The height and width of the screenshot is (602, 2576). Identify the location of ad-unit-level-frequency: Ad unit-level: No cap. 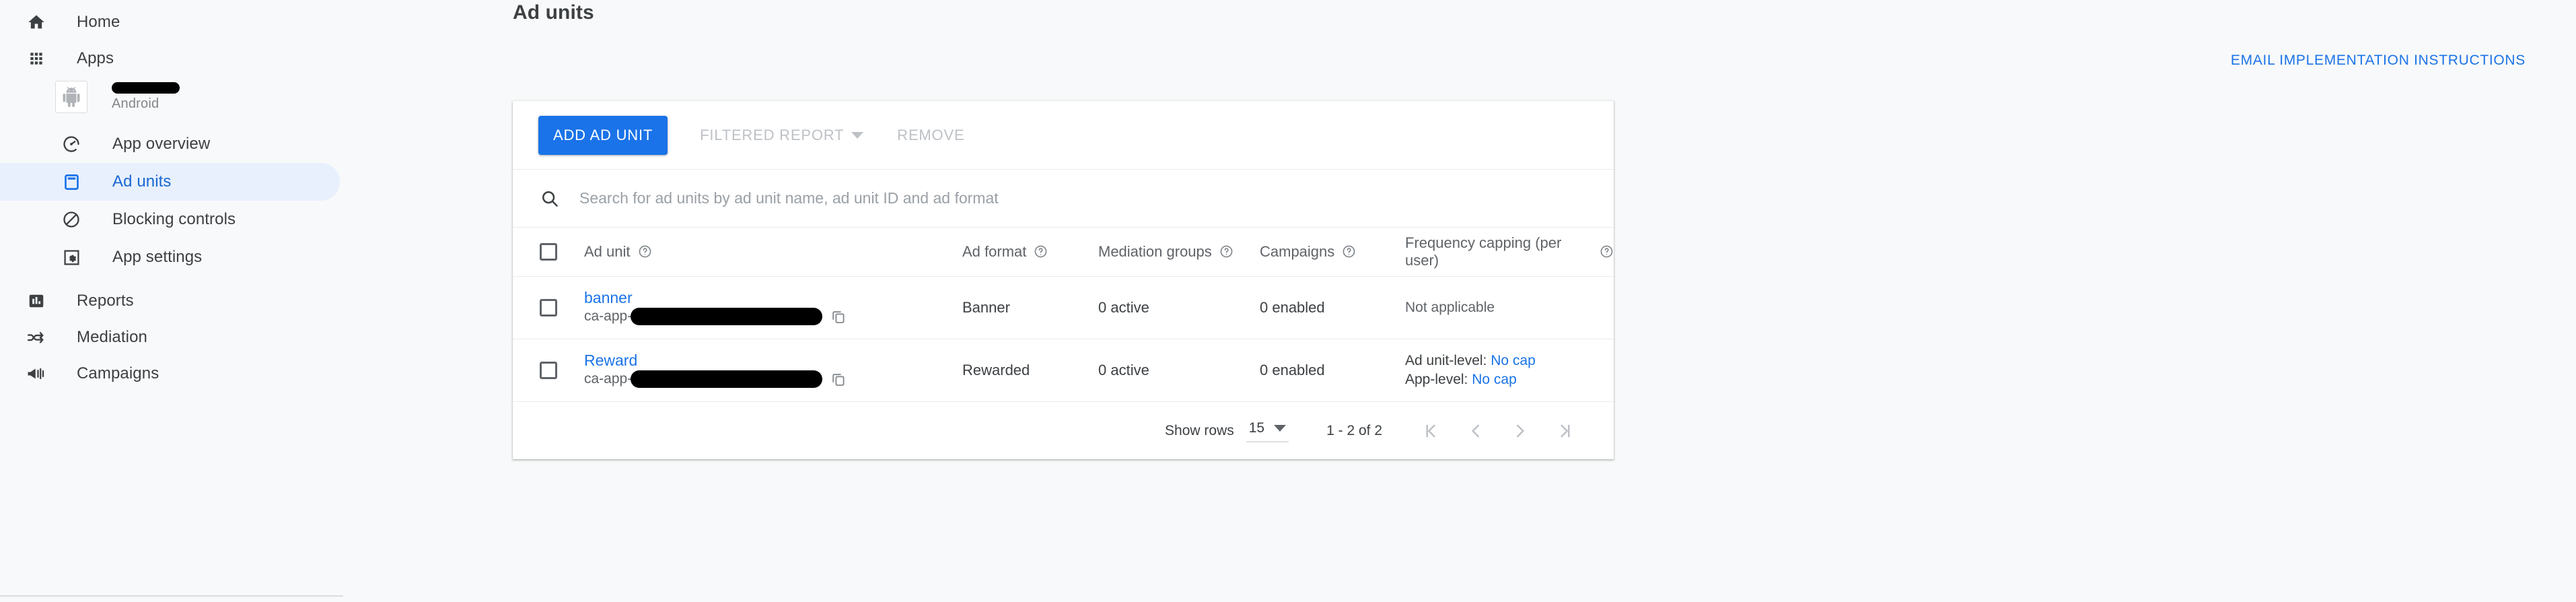
(1510, 361).